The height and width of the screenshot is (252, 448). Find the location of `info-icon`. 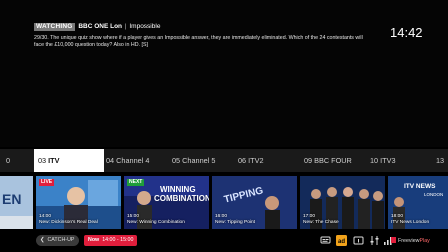

info-icon is located at coordinates (358, 240).